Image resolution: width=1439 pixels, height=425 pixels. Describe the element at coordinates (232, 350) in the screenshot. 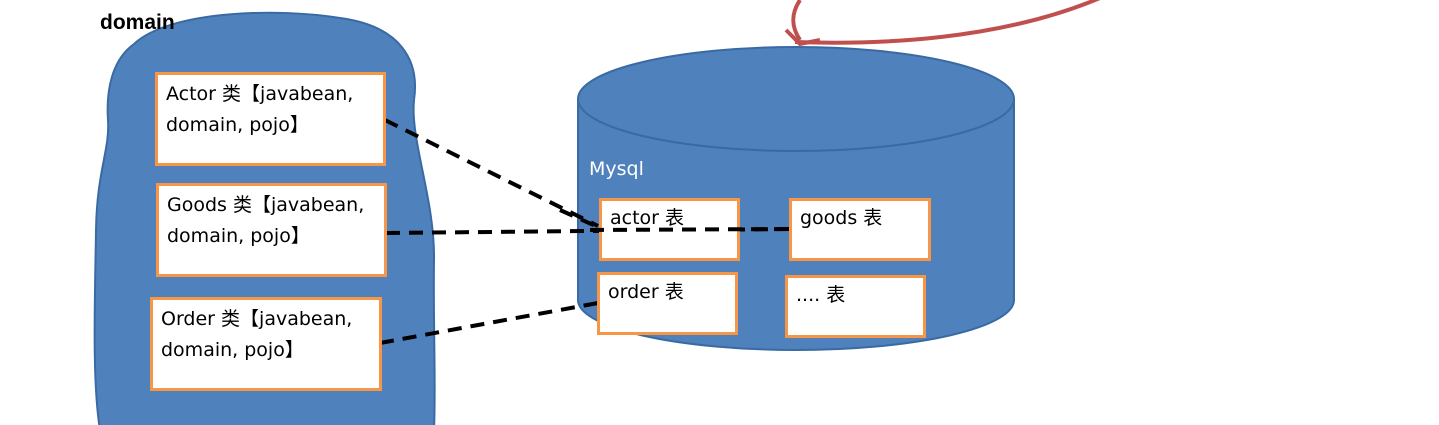

I see `class-box-order-line2: domain, pojo】` at that location.